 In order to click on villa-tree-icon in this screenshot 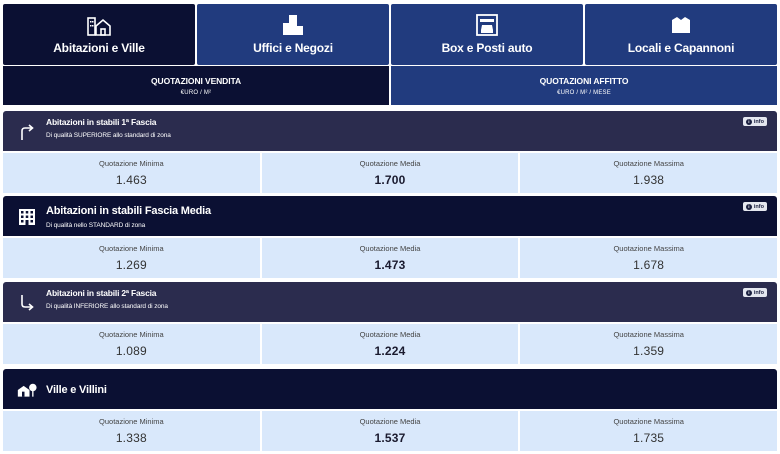, I will do `click(27, 390)`.